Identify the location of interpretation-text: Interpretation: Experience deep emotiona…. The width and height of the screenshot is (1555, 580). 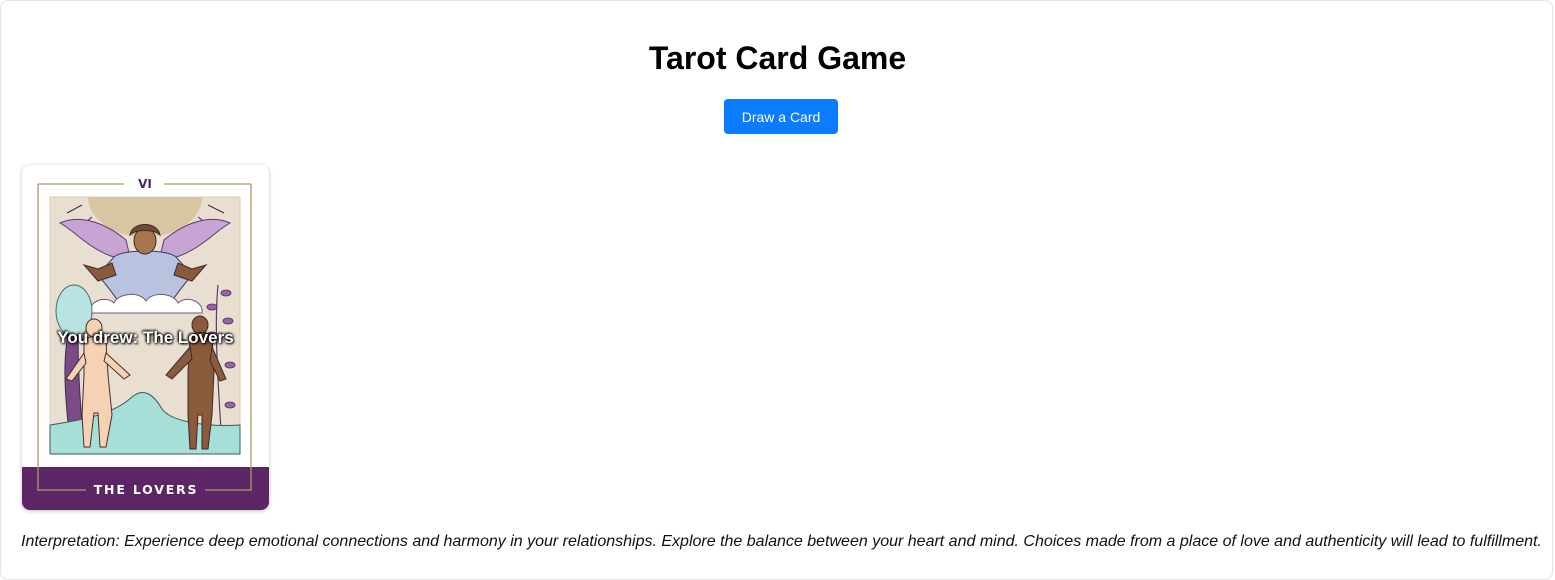
(781, 541).